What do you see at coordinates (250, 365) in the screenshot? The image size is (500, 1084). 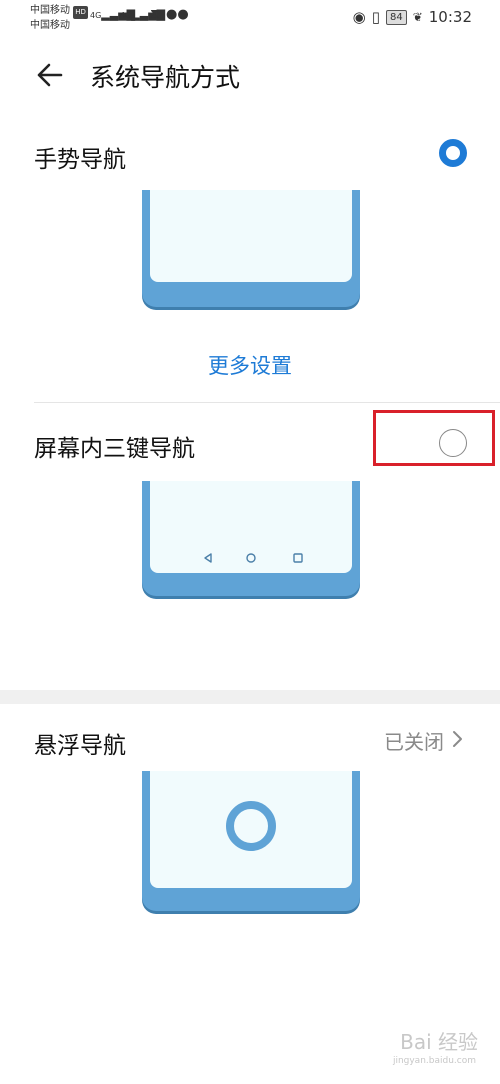 I see `more-settings-link: 更多设置` at bounding box center [250, 365].